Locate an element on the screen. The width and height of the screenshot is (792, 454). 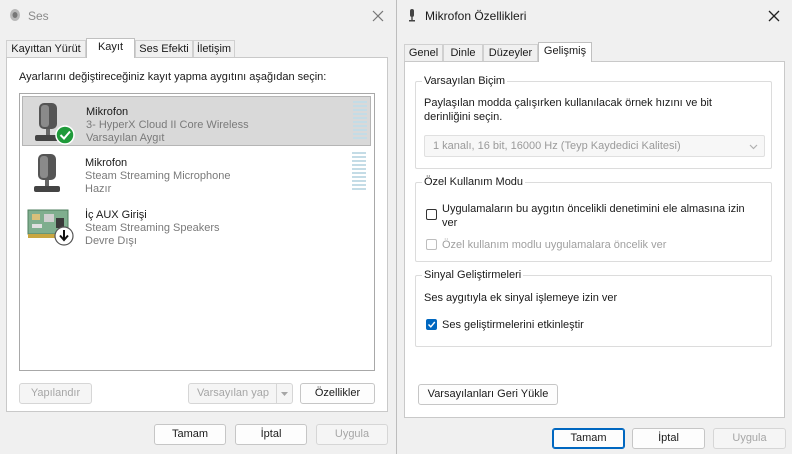
device-description: Steam Streaming Microphone is located at coordinates (158, 176).